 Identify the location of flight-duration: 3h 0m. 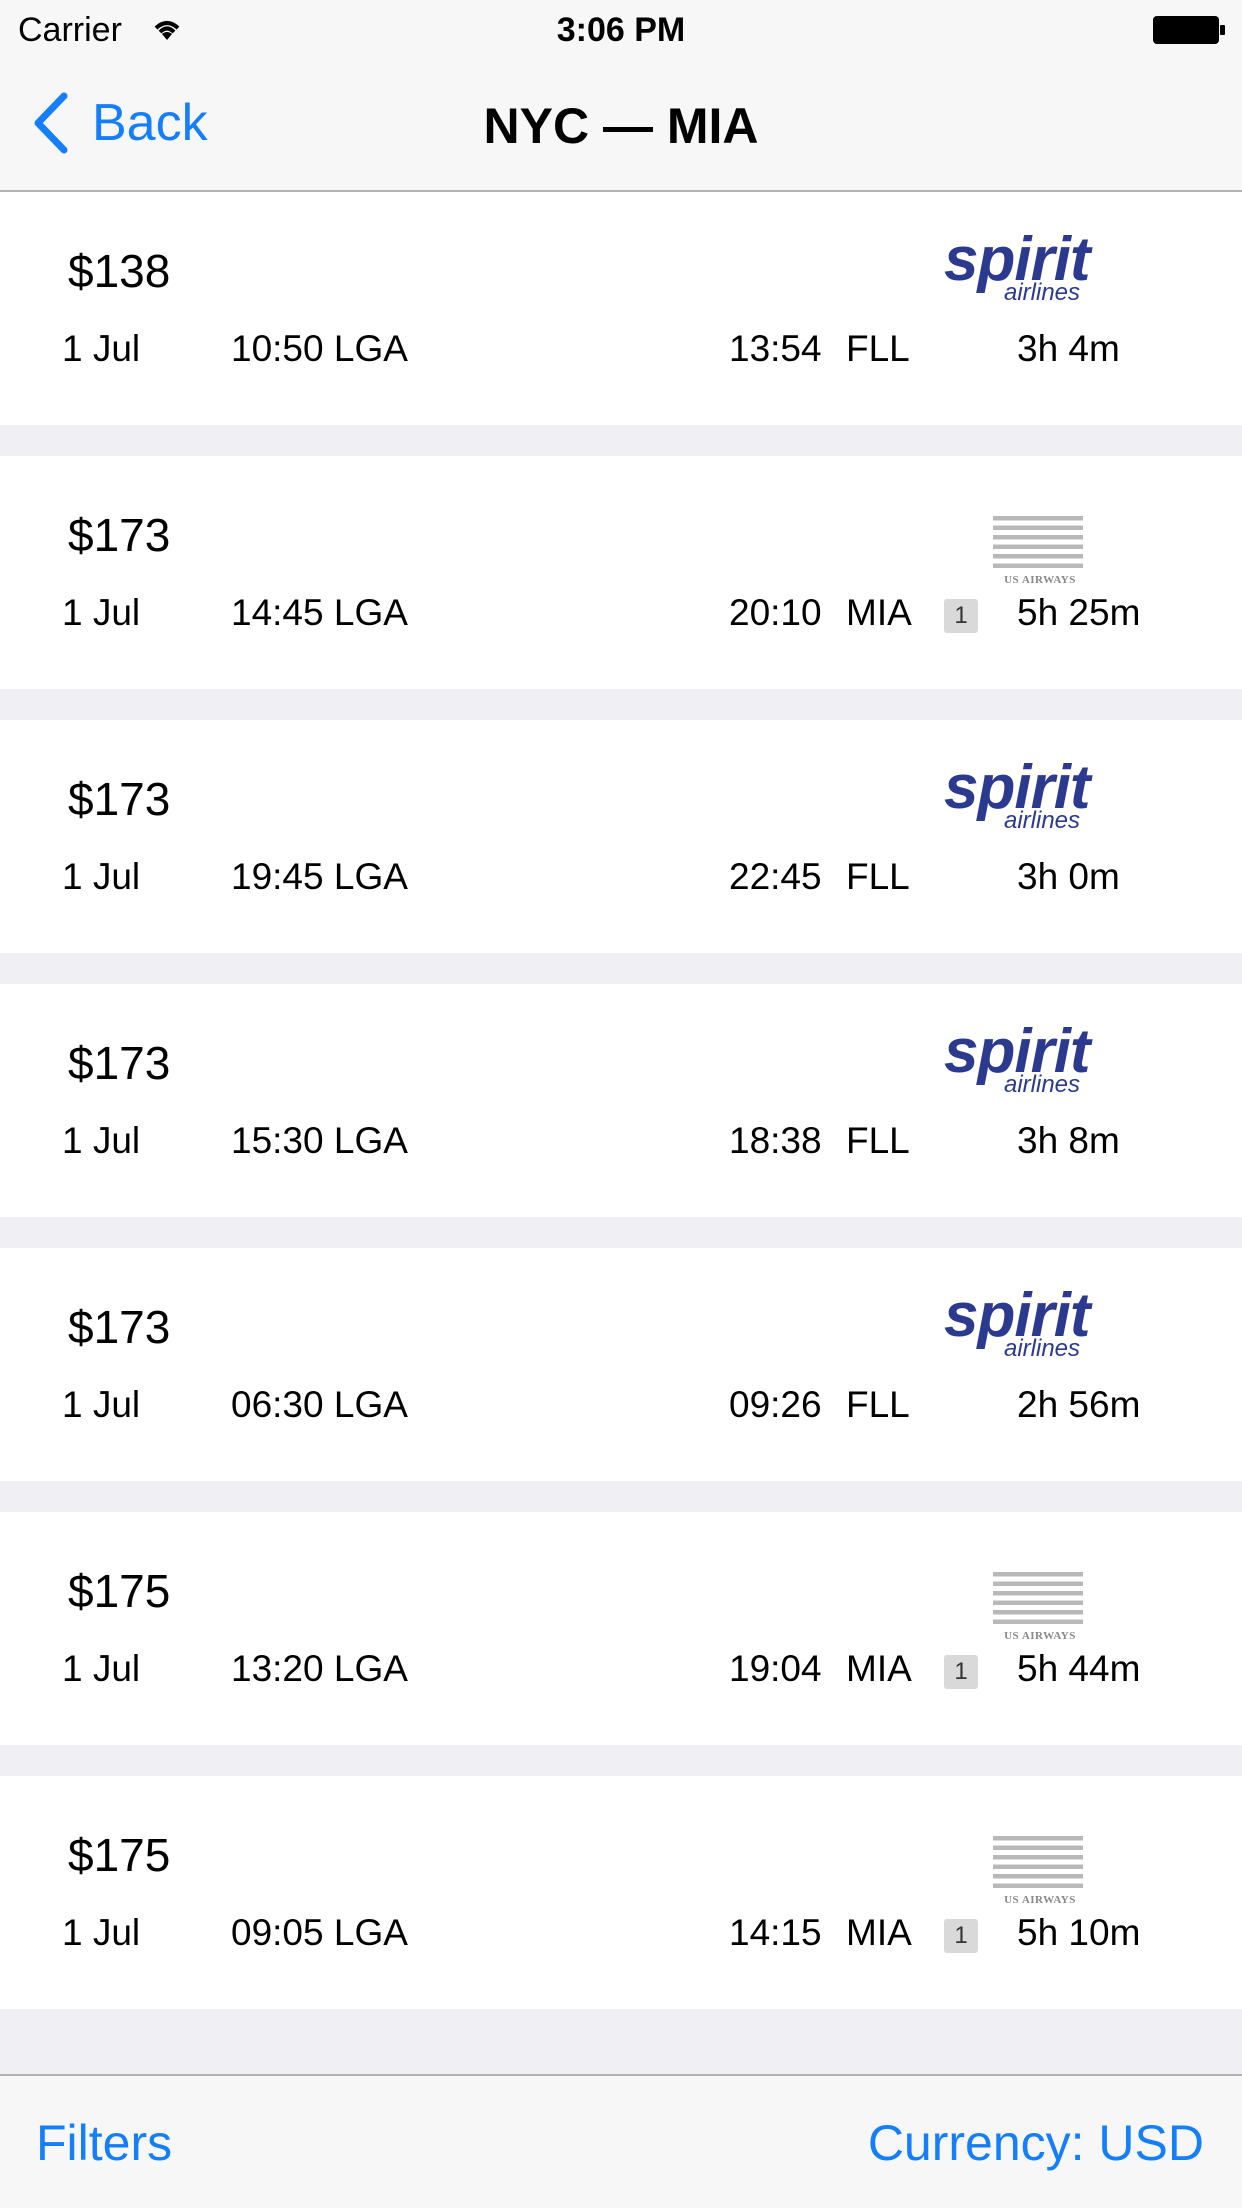
(1068, 876).